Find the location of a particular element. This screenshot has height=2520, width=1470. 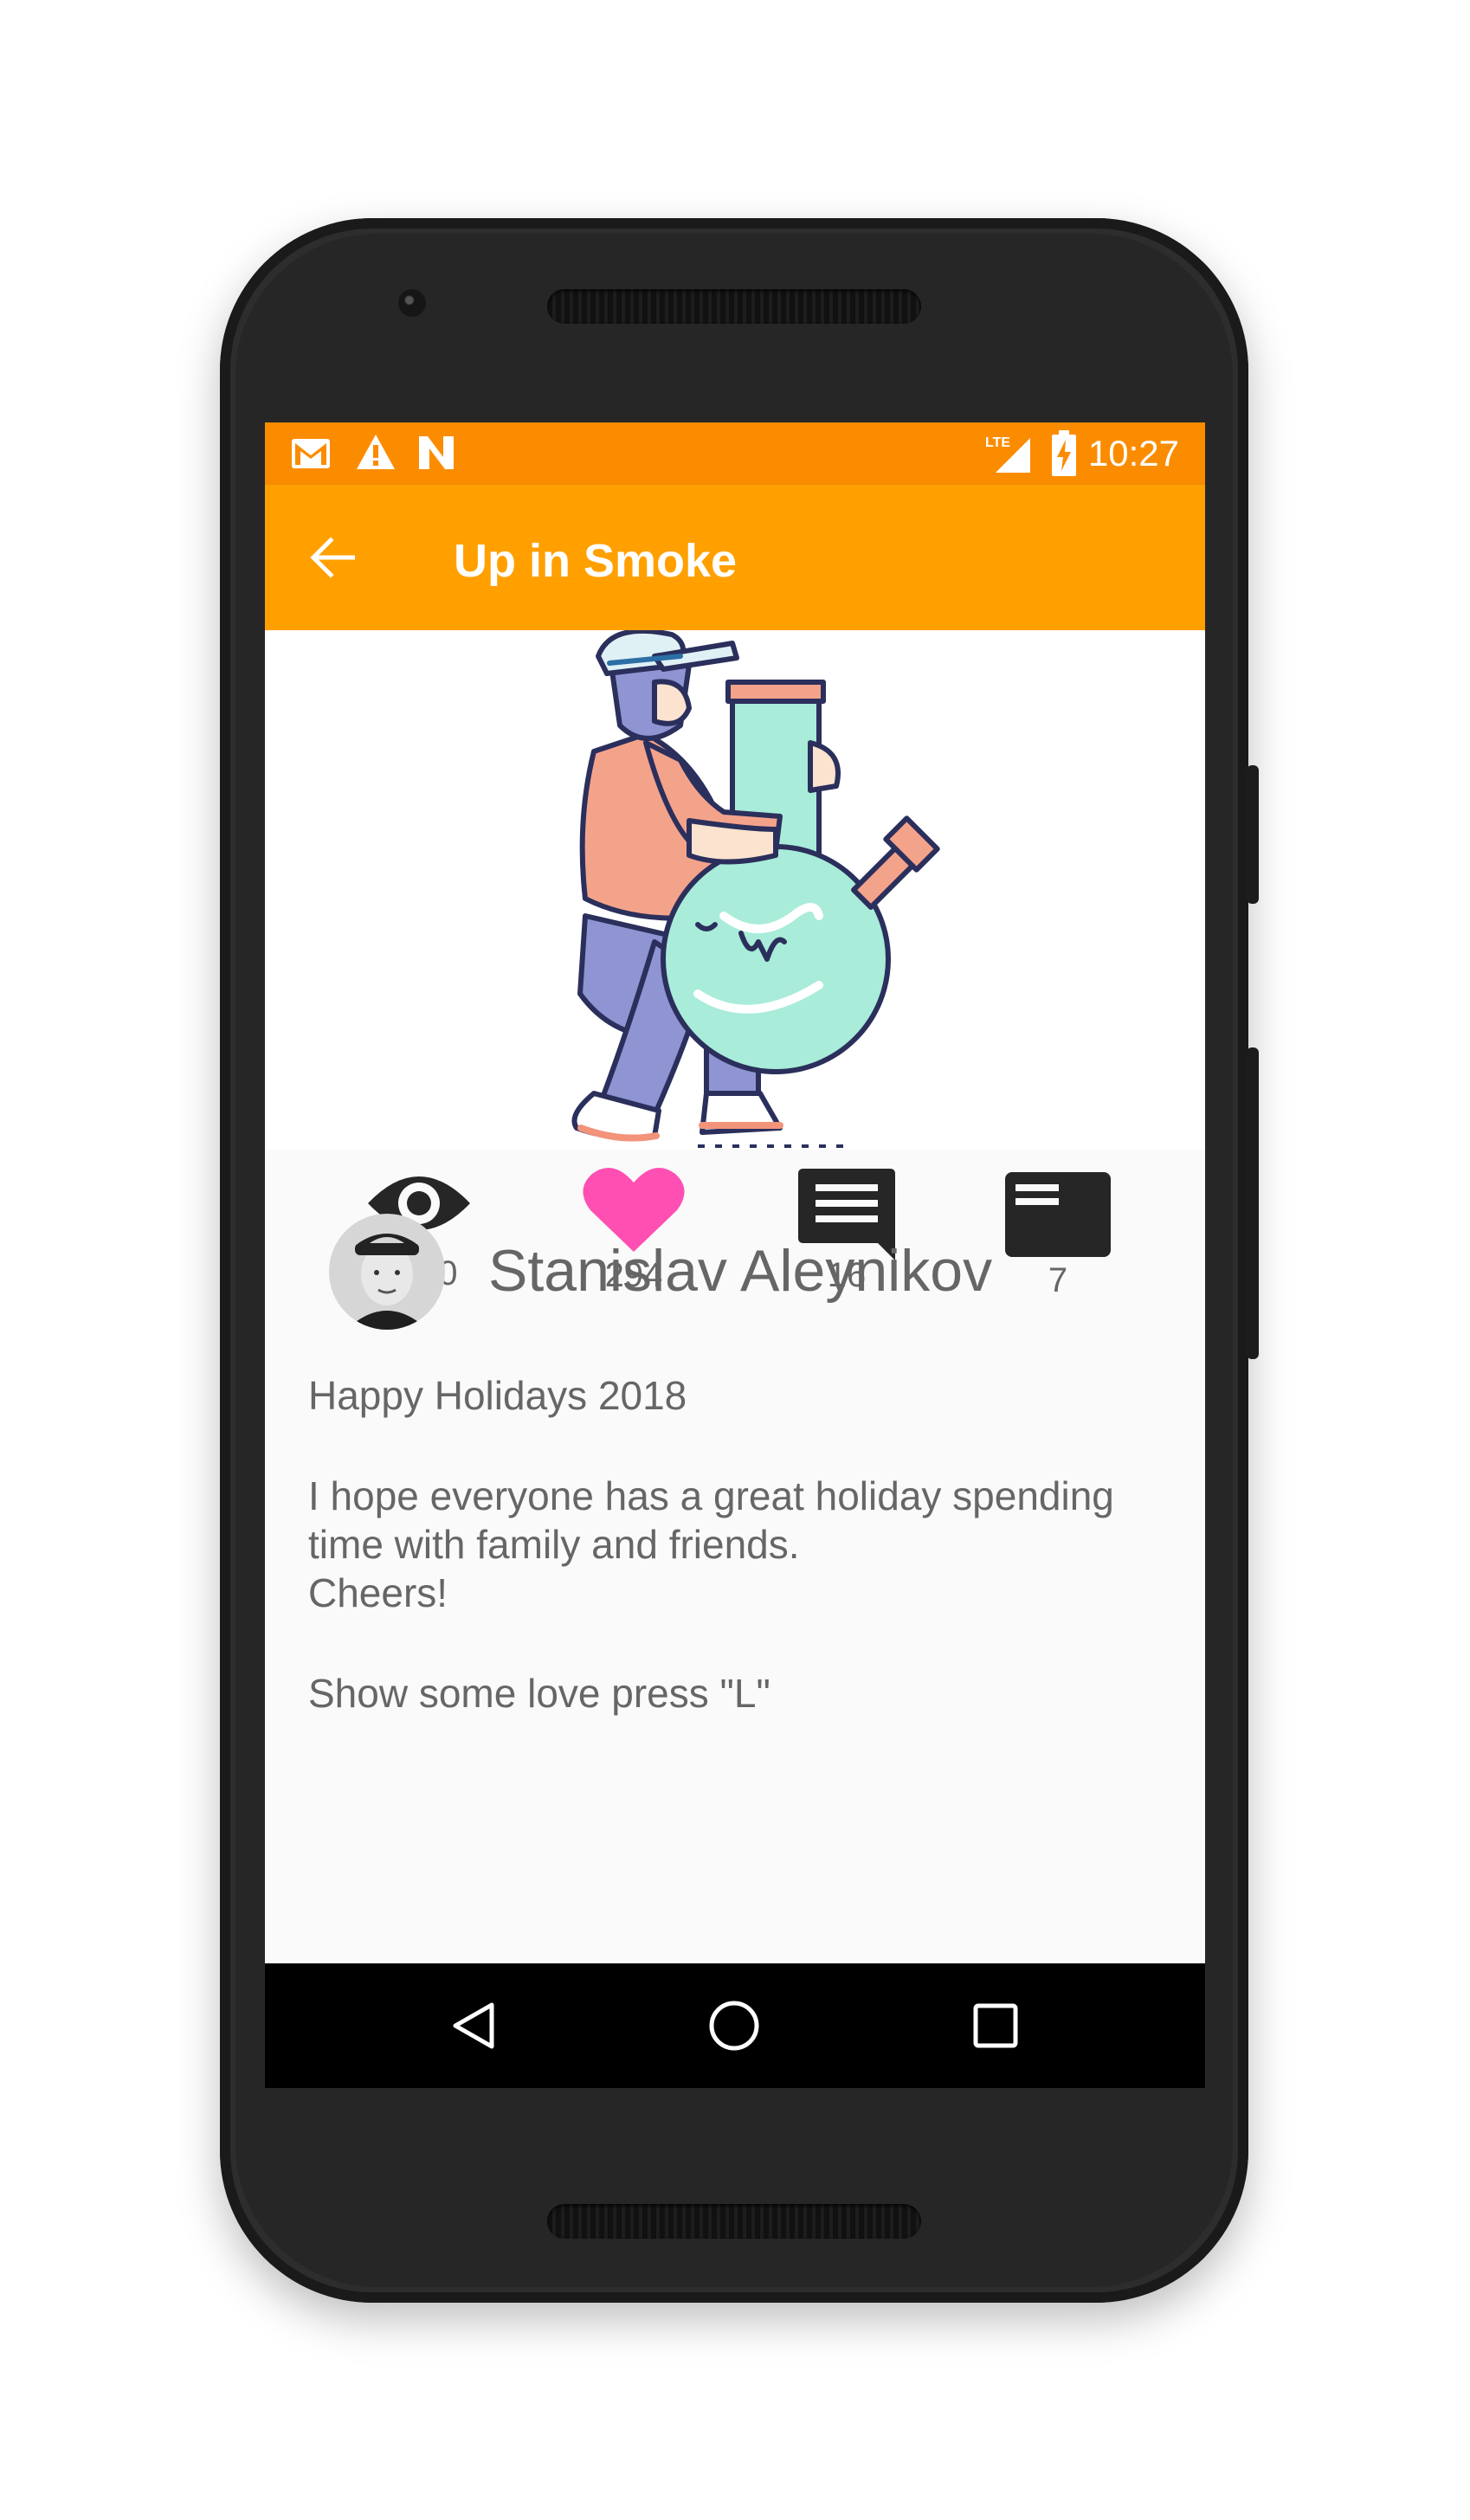

lte-label: LTE is located at coordinates (998, 442).